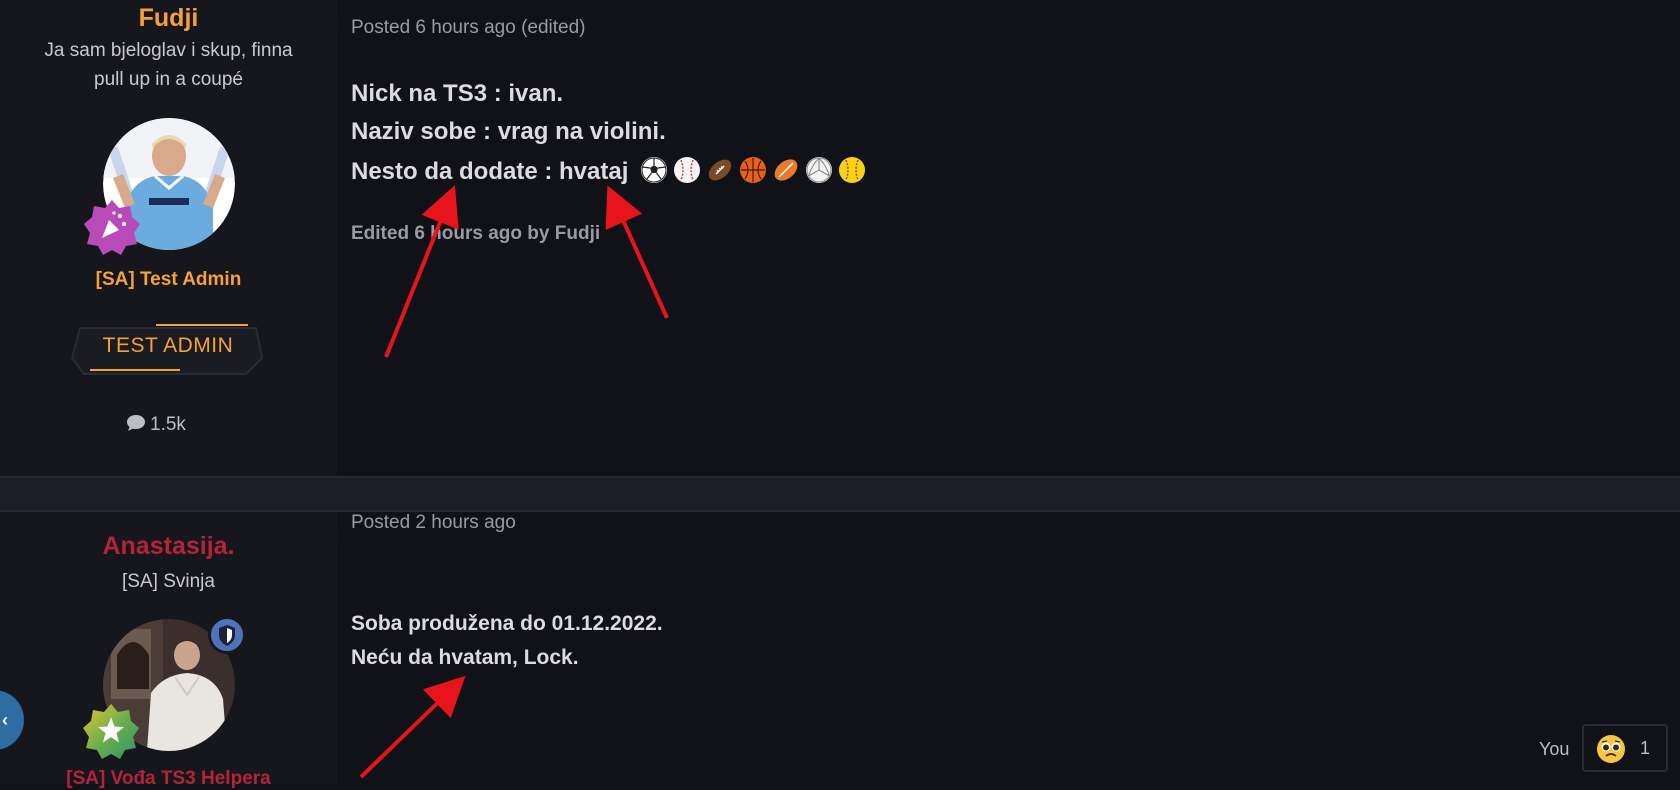 This screenshot has width=1680, height=790. Describe the element at coordinates (111, 731) in the screenshot. I see `star-icon` at that location.